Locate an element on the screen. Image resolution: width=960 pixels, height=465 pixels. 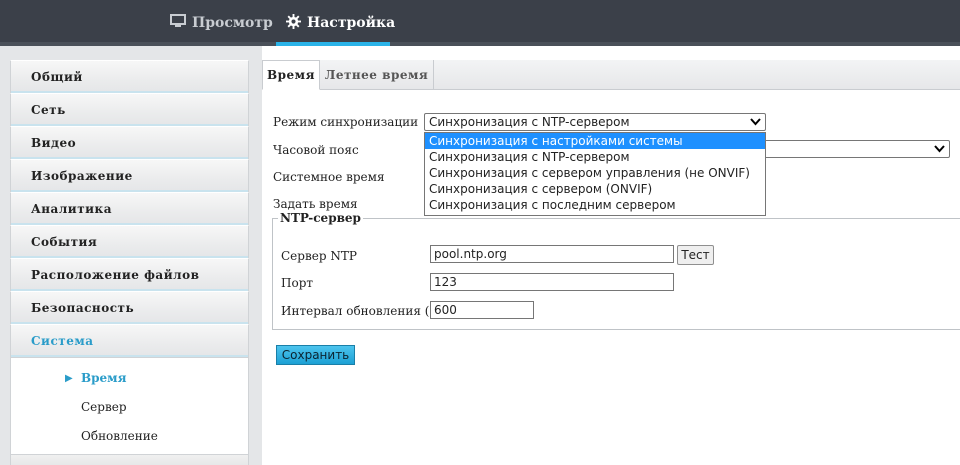
dropdown-option: Синхронизация с настройками системы is located at coordinates (595, 141).